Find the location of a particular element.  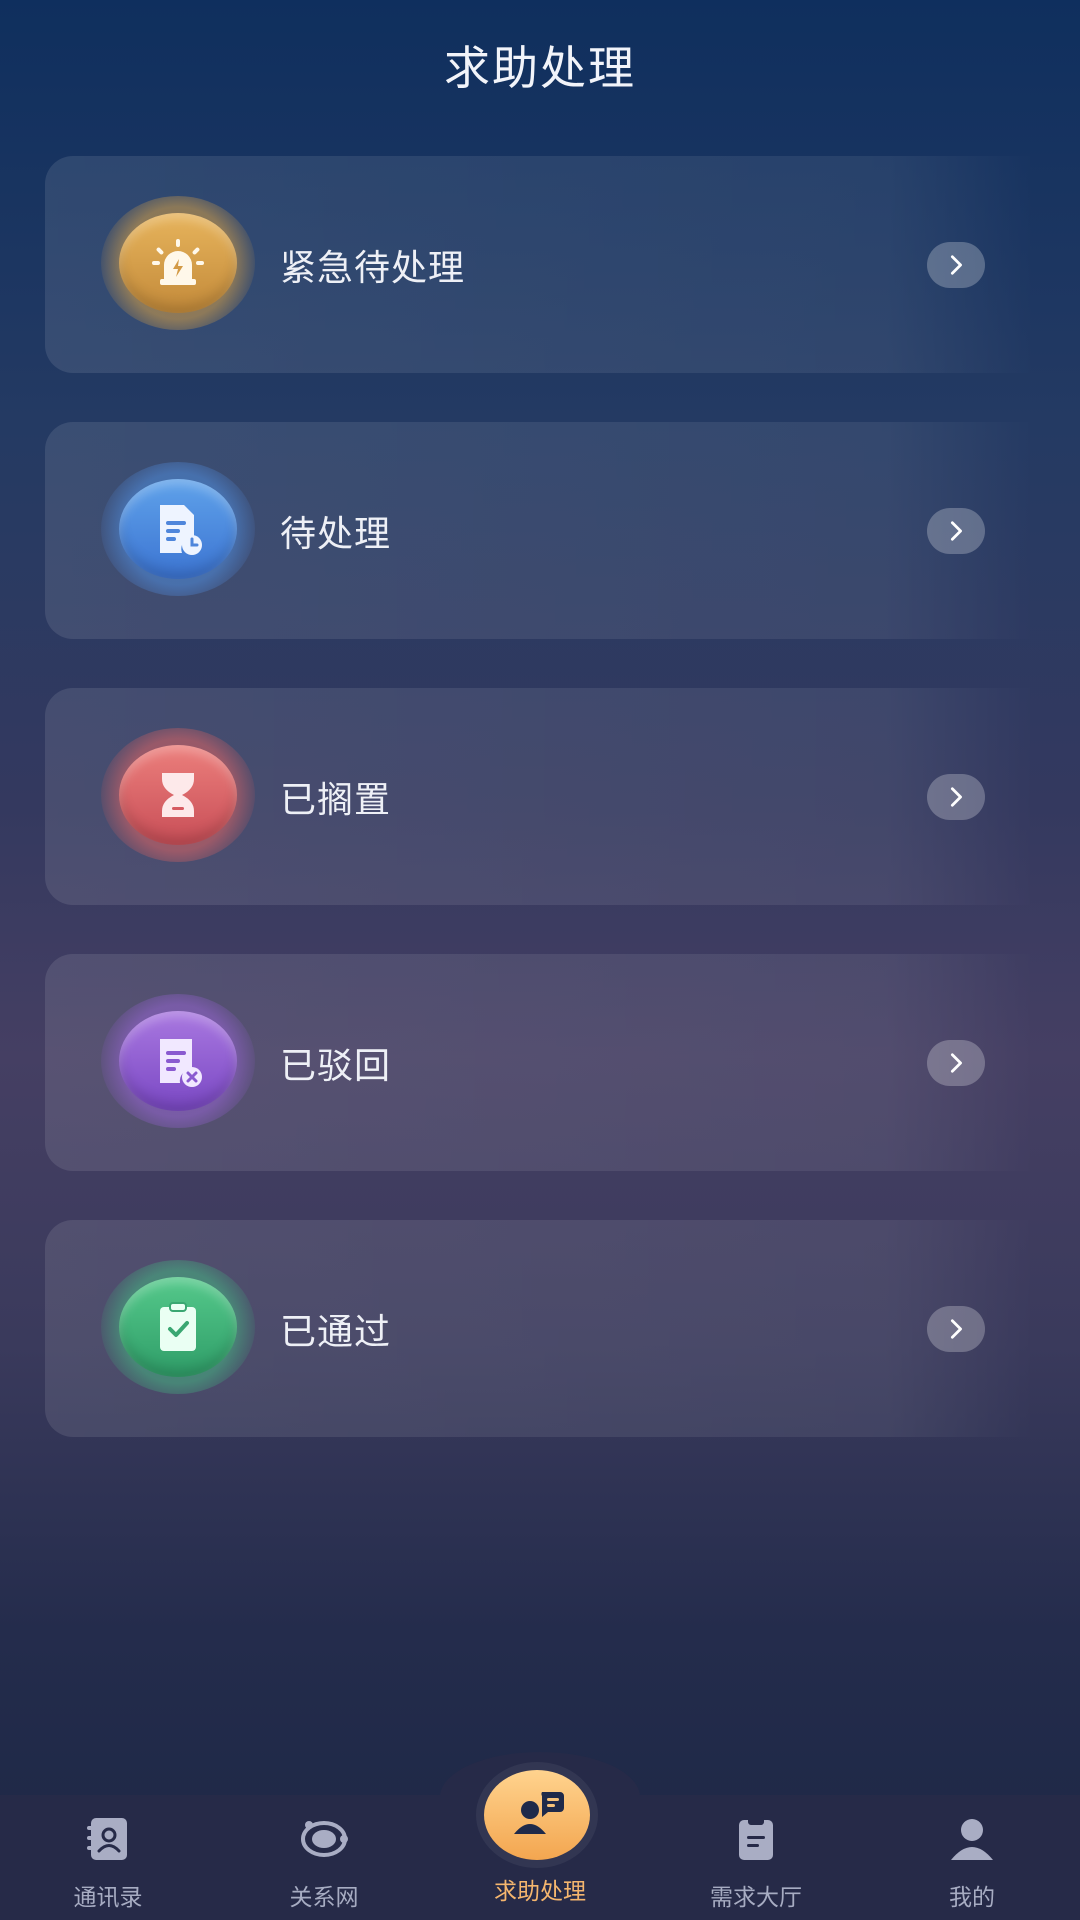

menu-item-rejected: 已驳回 is located at coordinates (540, 1062).